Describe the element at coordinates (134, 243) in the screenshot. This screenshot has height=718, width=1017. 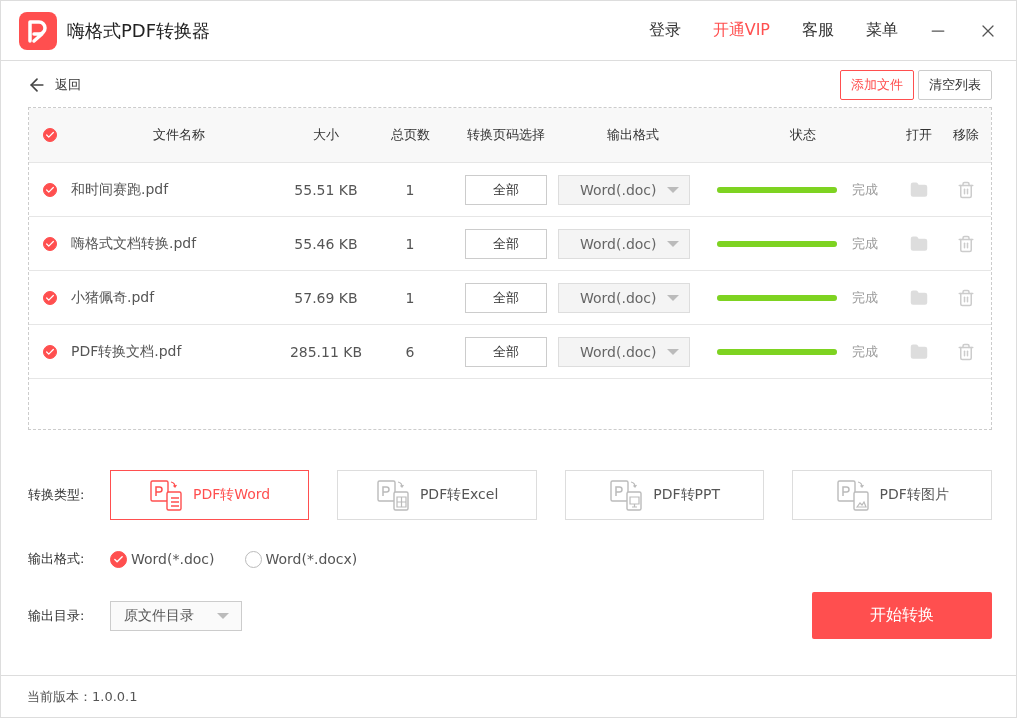
I see `file-name: 嗨格式文档转换.pdf` at that location.